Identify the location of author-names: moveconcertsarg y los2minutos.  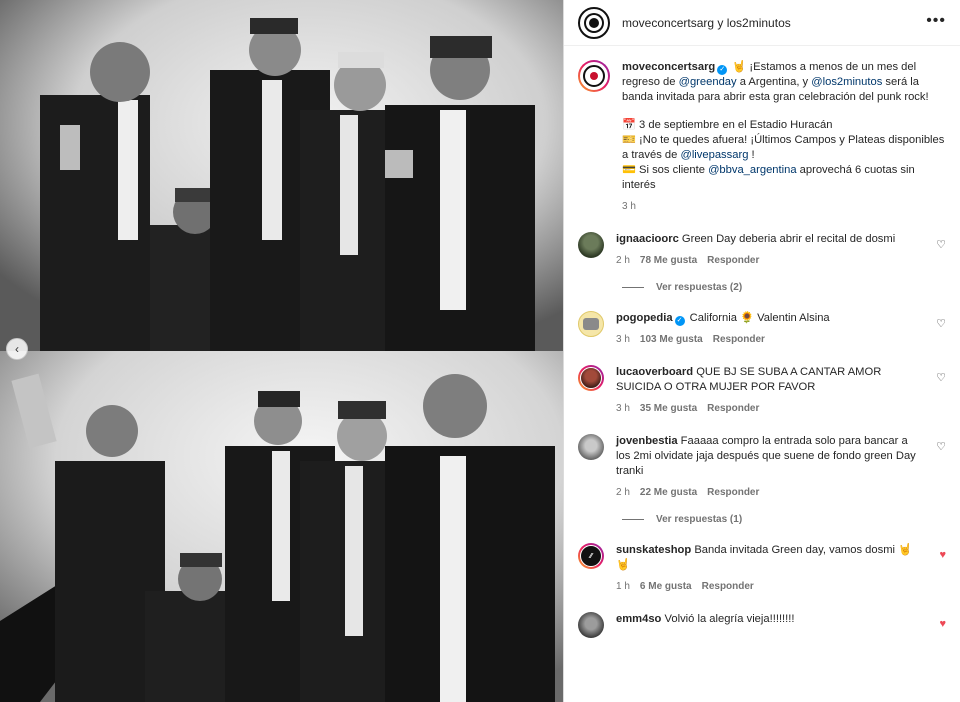
(706, 23).